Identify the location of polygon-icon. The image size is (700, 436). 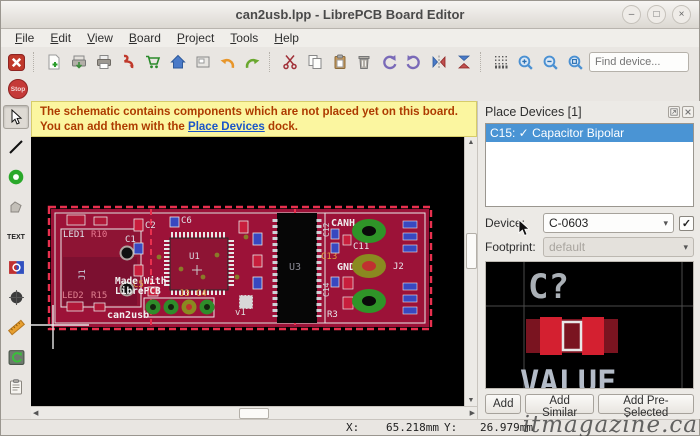
(16, 207).